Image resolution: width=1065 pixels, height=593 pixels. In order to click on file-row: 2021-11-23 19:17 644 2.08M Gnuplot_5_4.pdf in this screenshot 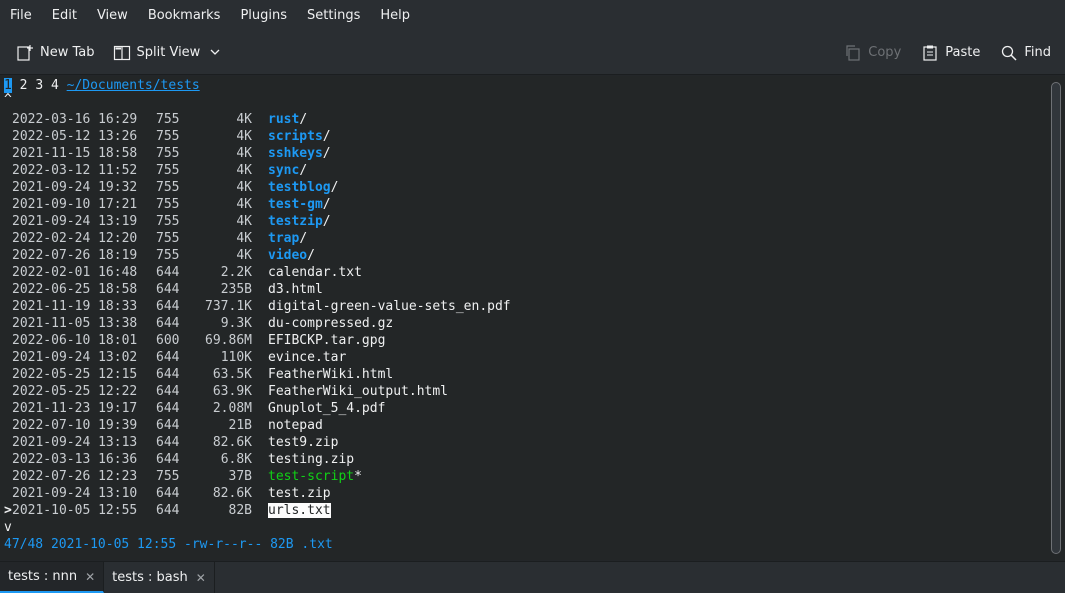, I will do `click(520, 408)`.